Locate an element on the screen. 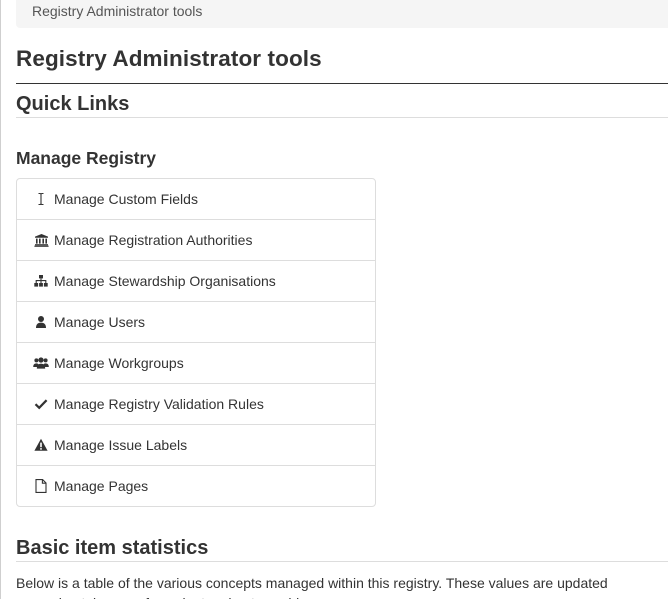 The height and width of the screenshot is (599, 668). link-label: Manage Workgroups is located at coordinates (119, 363).